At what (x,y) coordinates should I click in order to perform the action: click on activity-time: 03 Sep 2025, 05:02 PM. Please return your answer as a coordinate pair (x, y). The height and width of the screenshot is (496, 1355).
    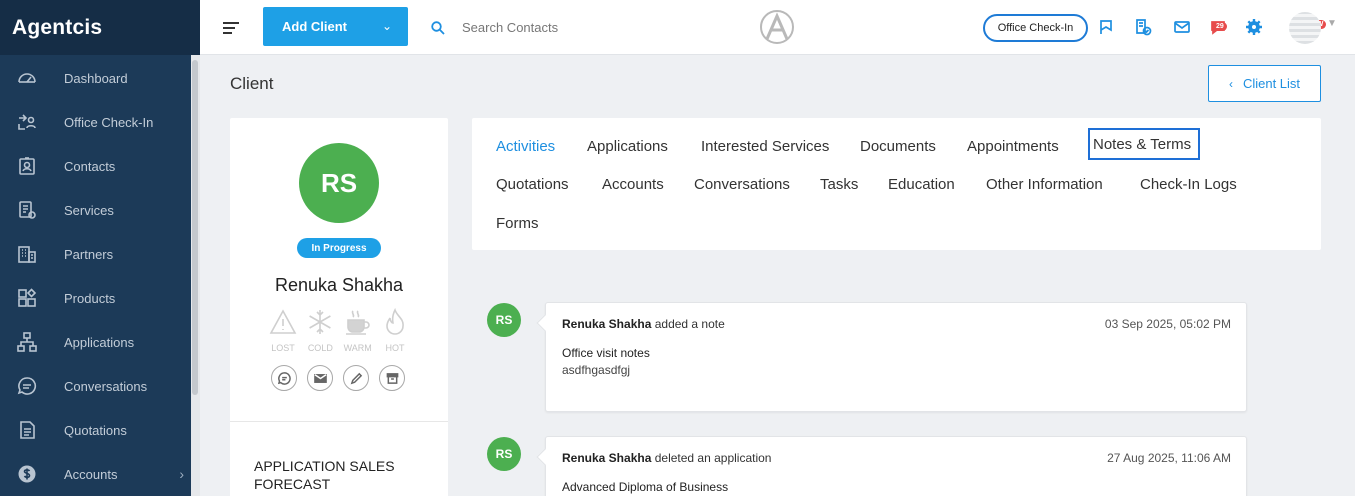
    Looking at the image, I should click on (1167, 324).